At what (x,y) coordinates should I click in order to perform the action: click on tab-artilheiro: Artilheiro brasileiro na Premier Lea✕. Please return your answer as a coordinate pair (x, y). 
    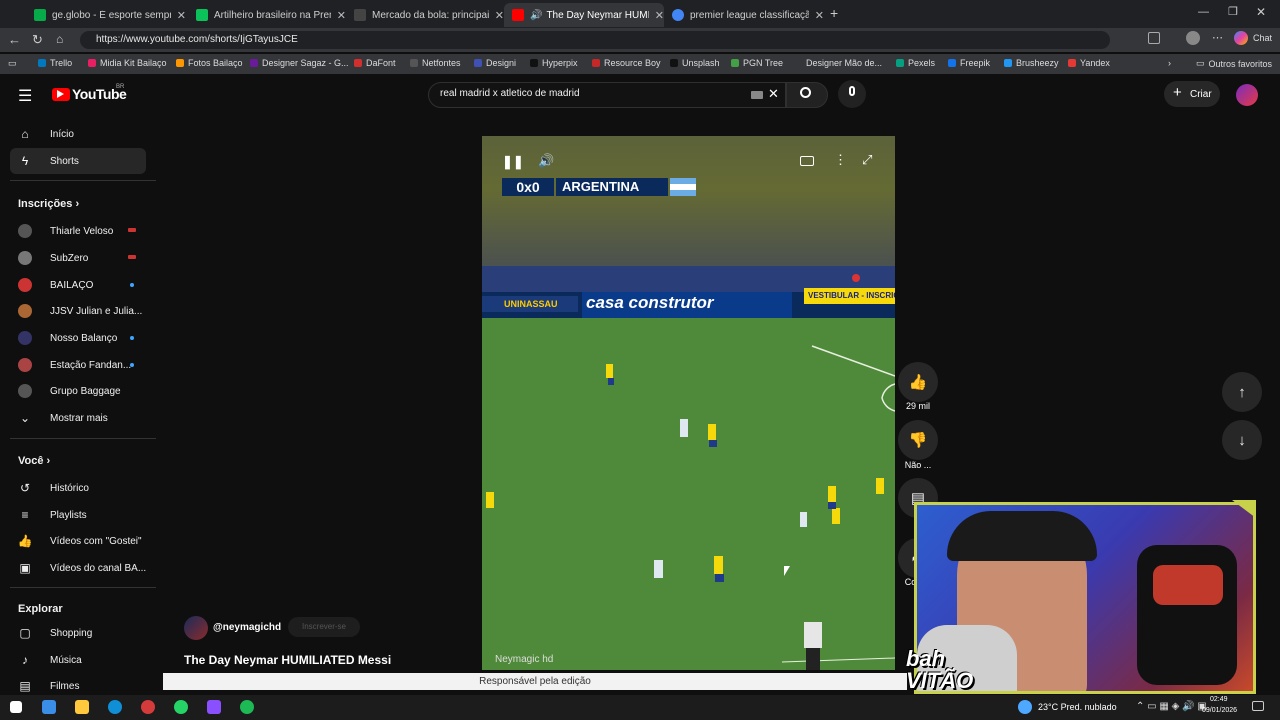
    Looking at the image, I should click on (267, 15).